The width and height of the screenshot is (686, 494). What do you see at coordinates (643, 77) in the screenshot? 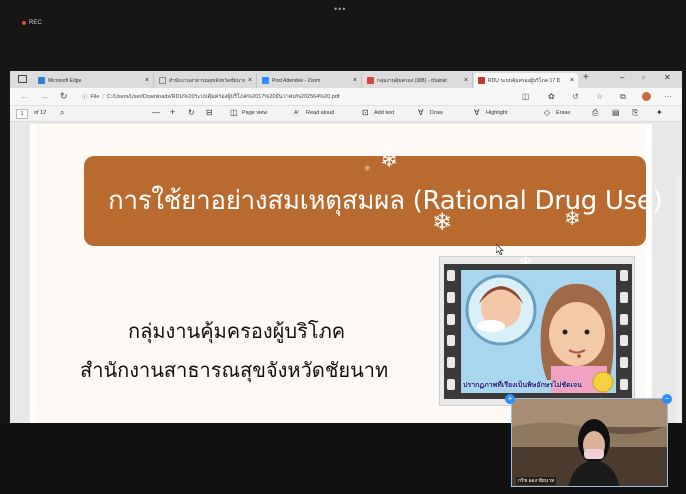
I see `maximize-icon: ▫` at bounding box center [643, 77].